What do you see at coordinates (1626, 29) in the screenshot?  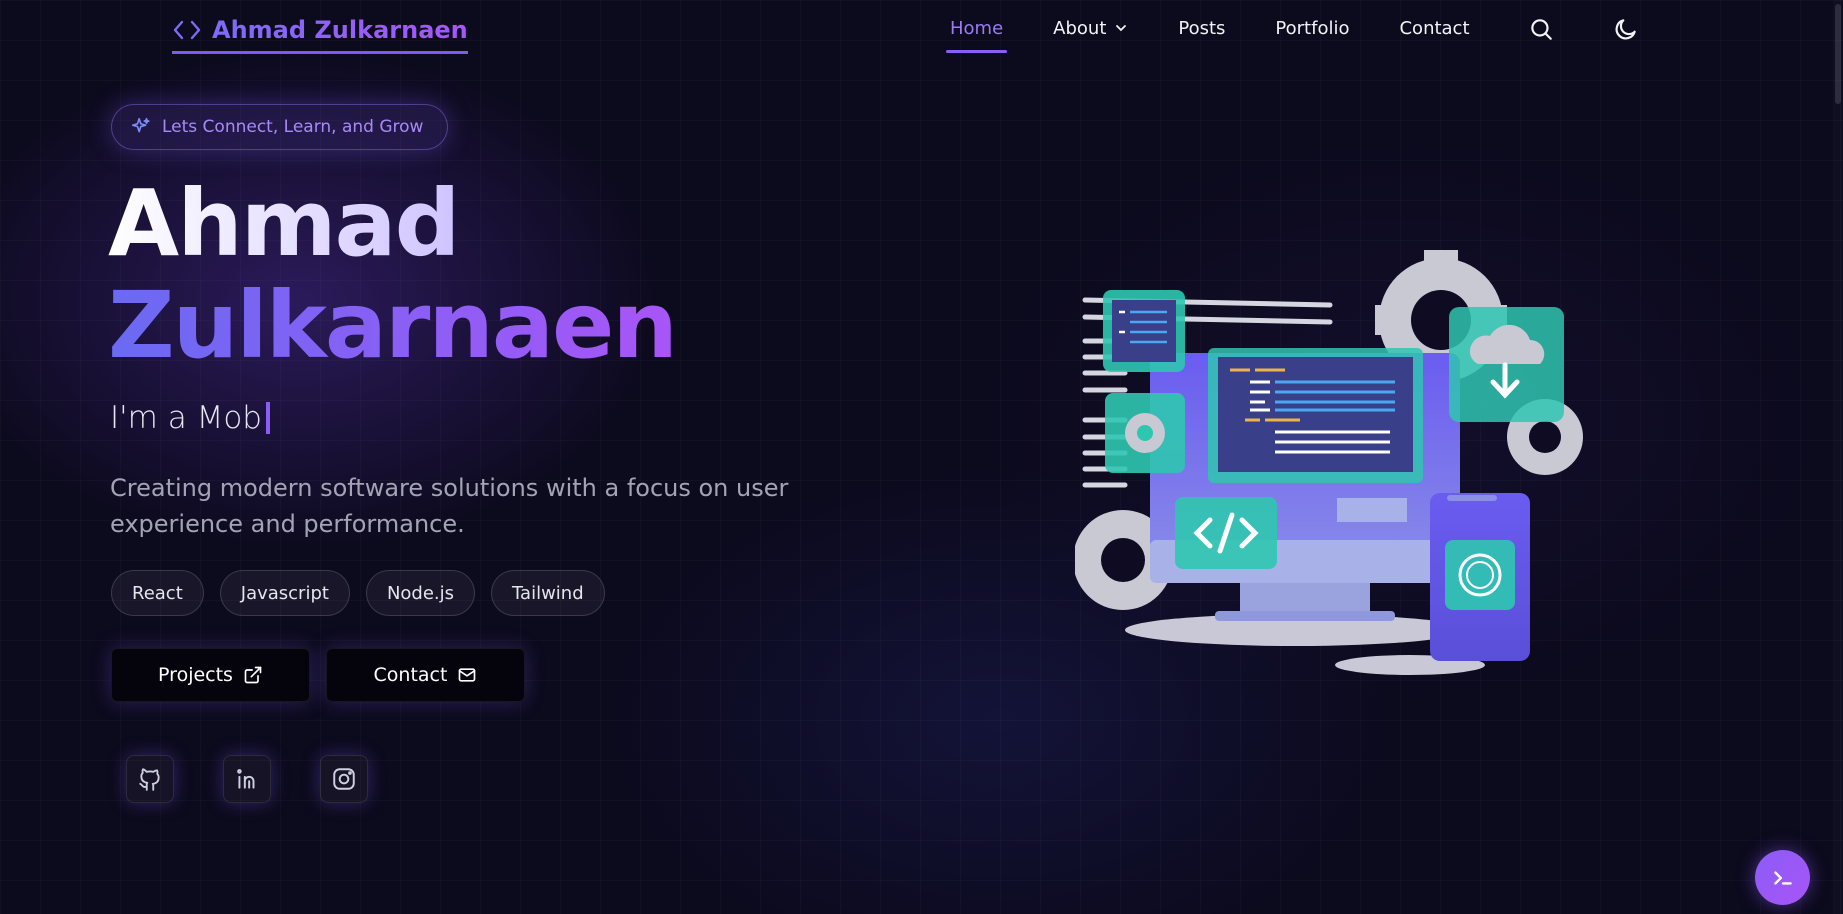 I see `moon-icon` at bounding box center [1626, 29].